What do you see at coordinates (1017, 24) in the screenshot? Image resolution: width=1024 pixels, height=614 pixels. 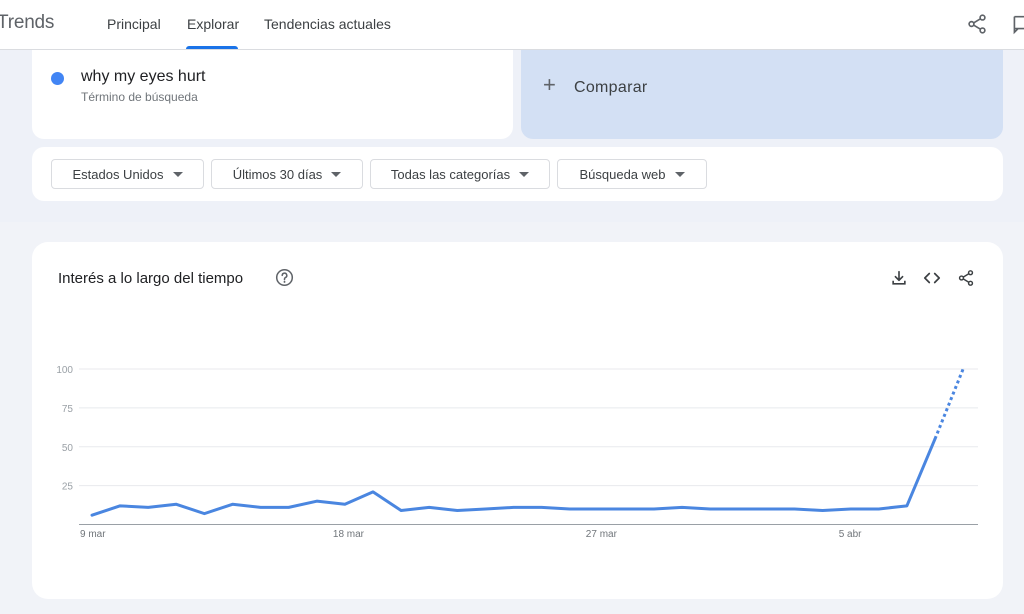 I see `feedback-icon` at bounding box center [1017, 24].